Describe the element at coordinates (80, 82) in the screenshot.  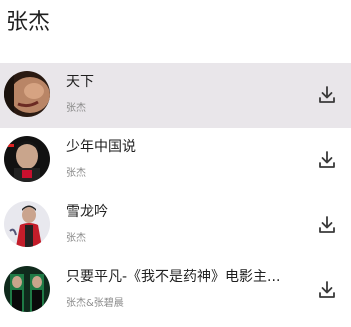
I see `song-title: 天下` at that location.